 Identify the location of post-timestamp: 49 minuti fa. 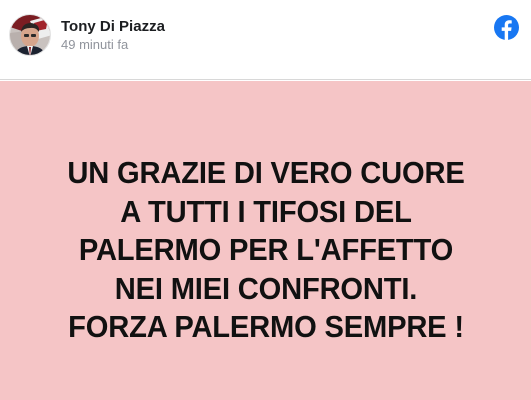
(94, 44).